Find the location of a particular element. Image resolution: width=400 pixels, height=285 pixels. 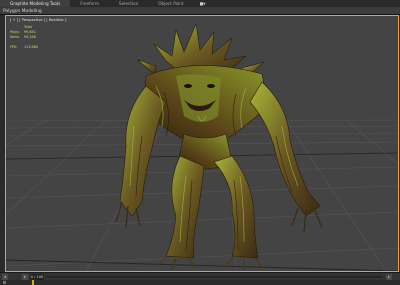

timeline-bar: ◂ ▸ 0 / 100 ▸ is located at coordinates (200, 276).